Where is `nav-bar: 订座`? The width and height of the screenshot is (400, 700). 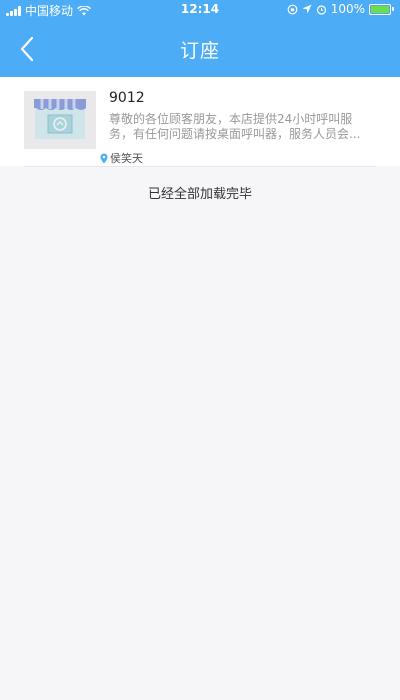
nav-bar: 订座 is located at coordinates (200, 48).